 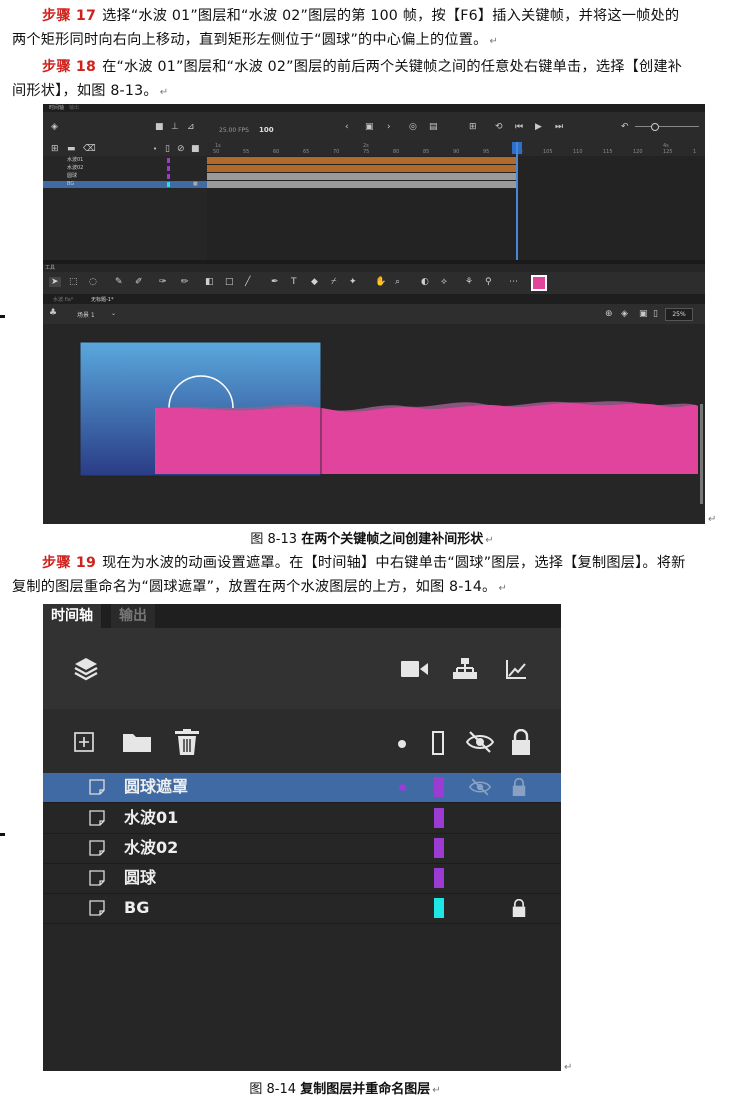 I want to click on more-tools-icon: ⋯, so click(x=513, y=282).